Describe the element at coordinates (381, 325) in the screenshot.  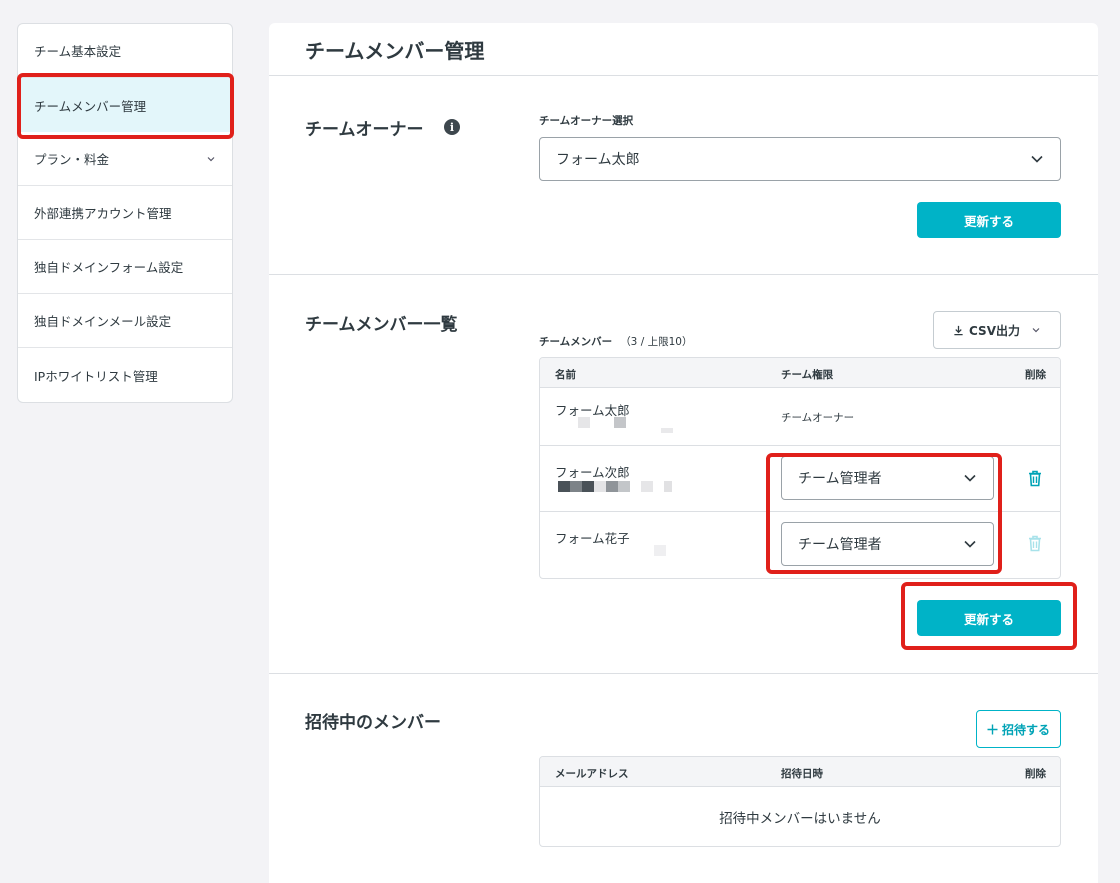
I see `members-section-title: チームメンバー一覧` at that location.